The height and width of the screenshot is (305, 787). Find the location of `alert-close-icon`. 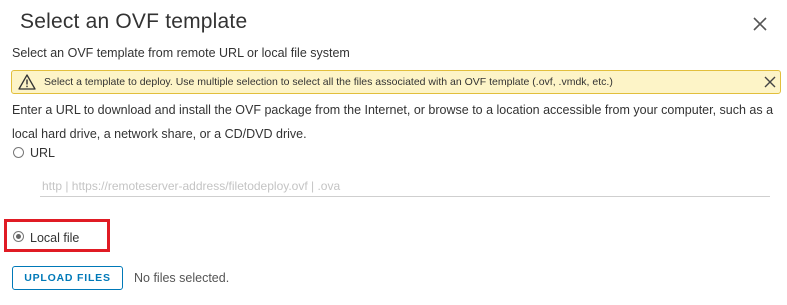

alert-close-icon is located at coordinates (770, 82).